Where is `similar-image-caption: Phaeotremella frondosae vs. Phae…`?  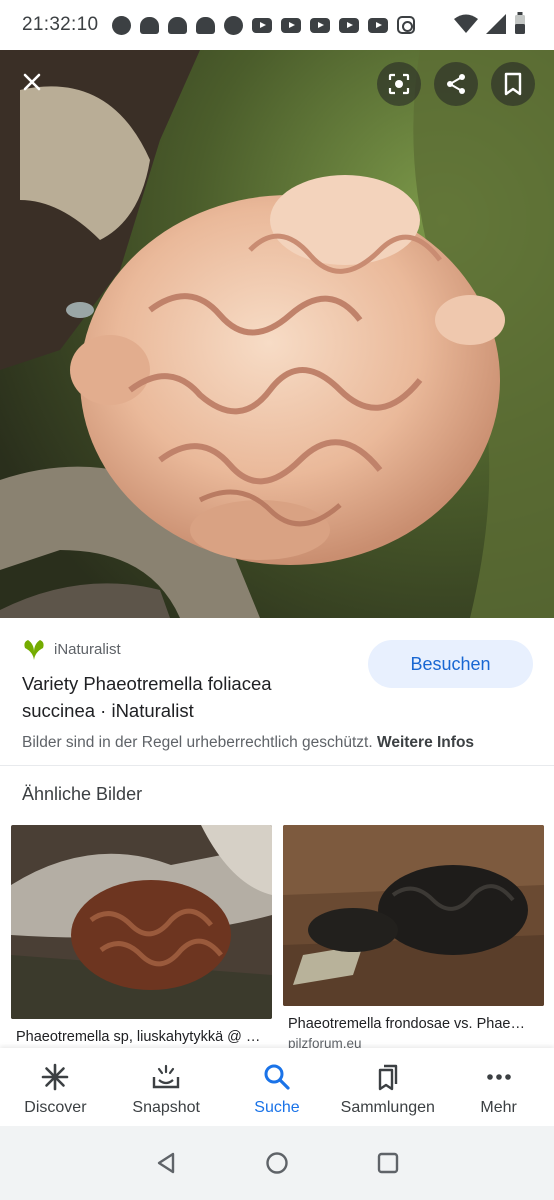
similar-image-caption: Phaeotremella frondosae vs. Phae… is located at coordinates (413, 1024).